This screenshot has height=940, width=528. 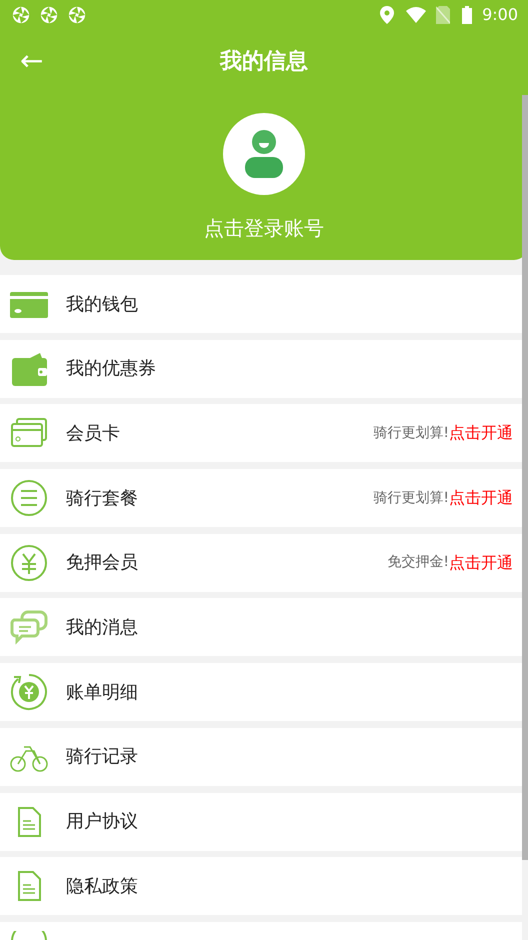 What do you see at coordinates (261, 886) in the screenshot?
I see `menu-item: 隐私政策` at bounding box center [261, 886].